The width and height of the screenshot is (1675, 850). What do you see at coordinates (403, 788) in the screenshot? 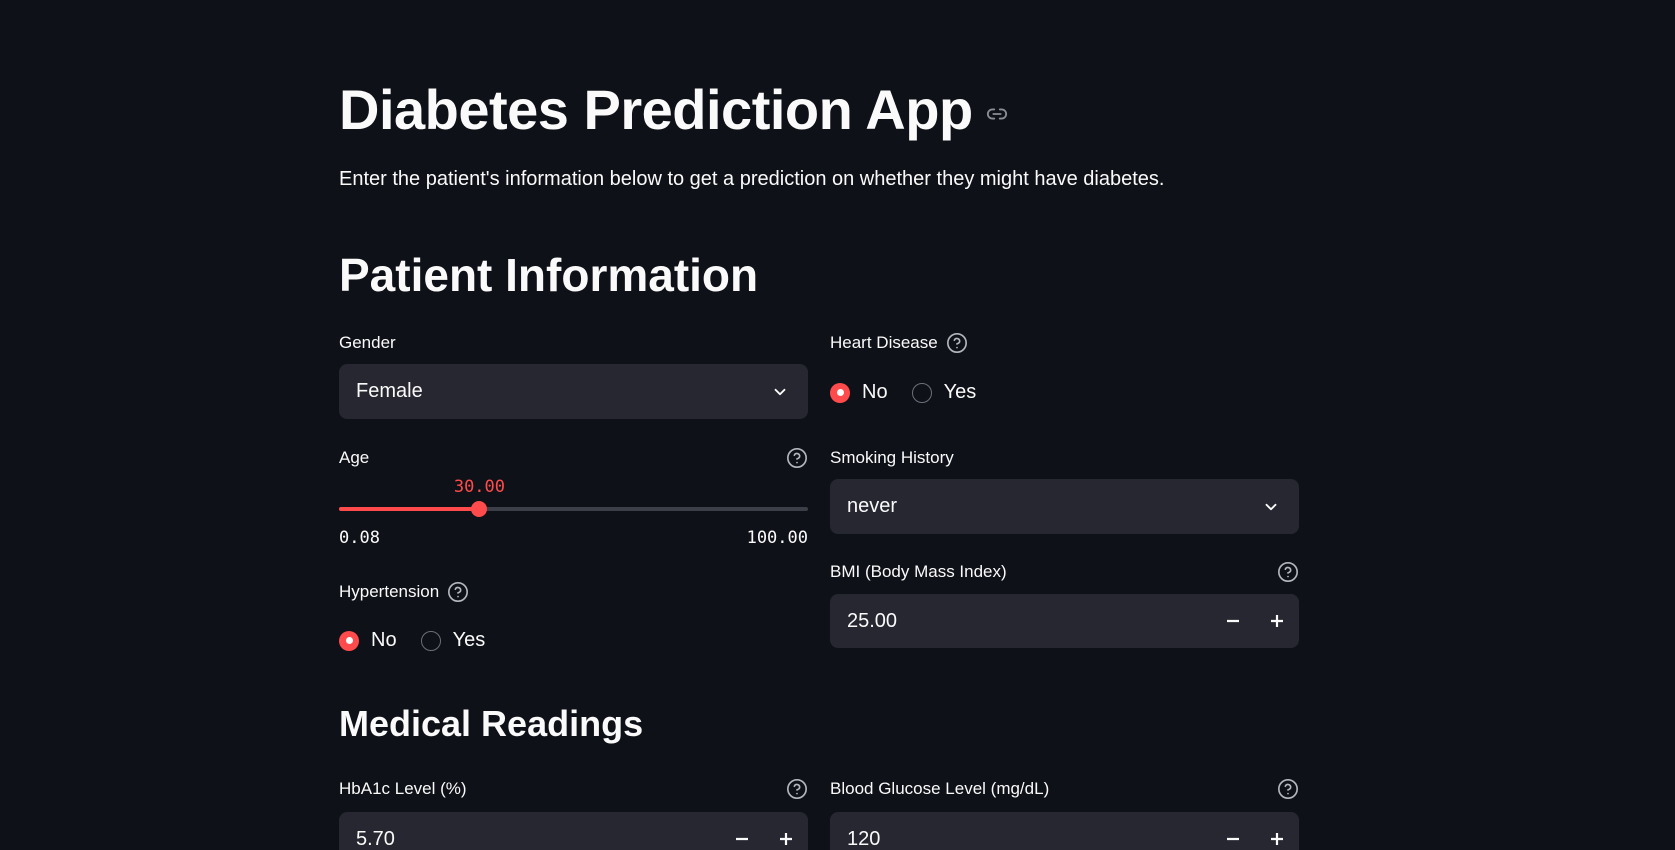
I see `hba1c-label: HbA1c Level (%)` at bounding box center [403, 788].